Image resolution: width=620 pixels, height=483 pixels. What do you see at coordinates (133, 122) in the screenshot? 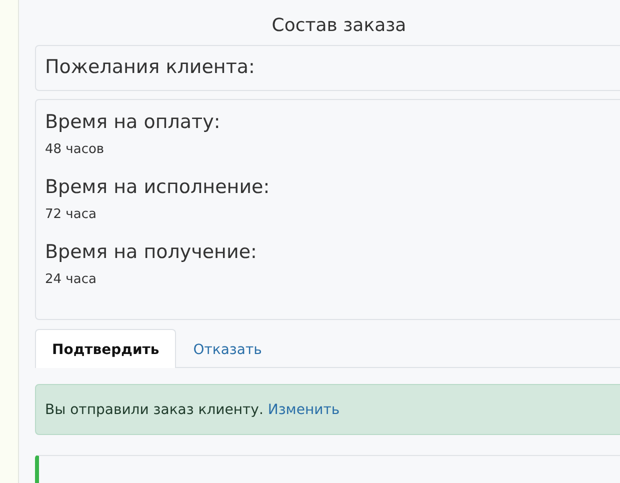
I see `time-label: Время на оплату:` at bounding box center [133, 122].